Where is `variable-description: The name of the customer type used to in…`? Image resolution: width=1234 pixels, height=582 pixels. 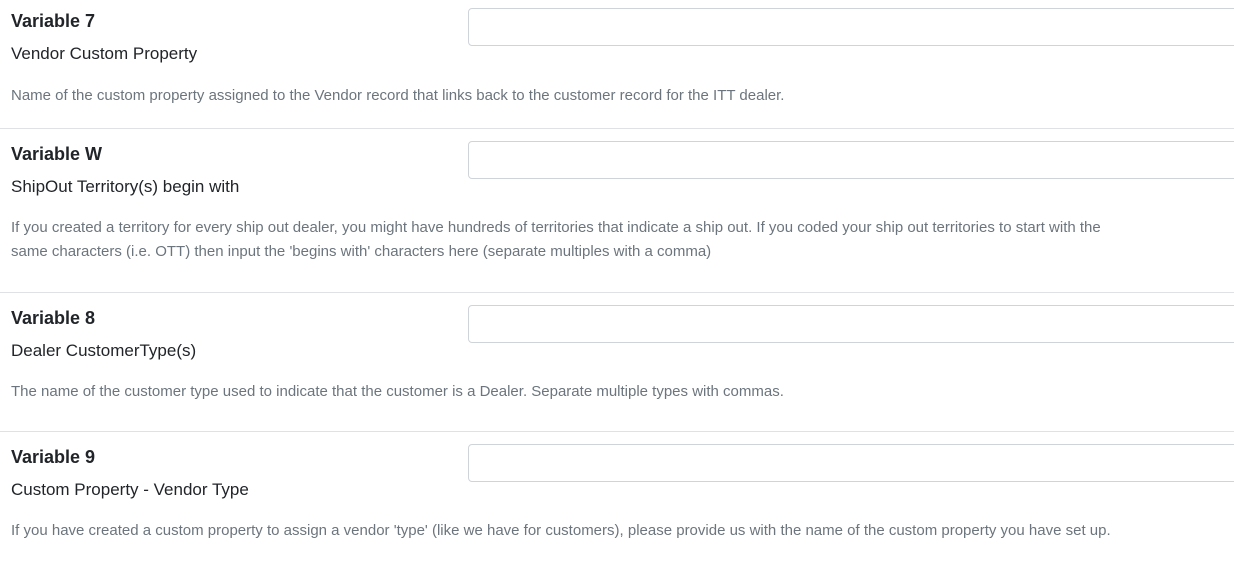
variable-description: The name of the customer type used to in… is located at coordinates (397, 391).